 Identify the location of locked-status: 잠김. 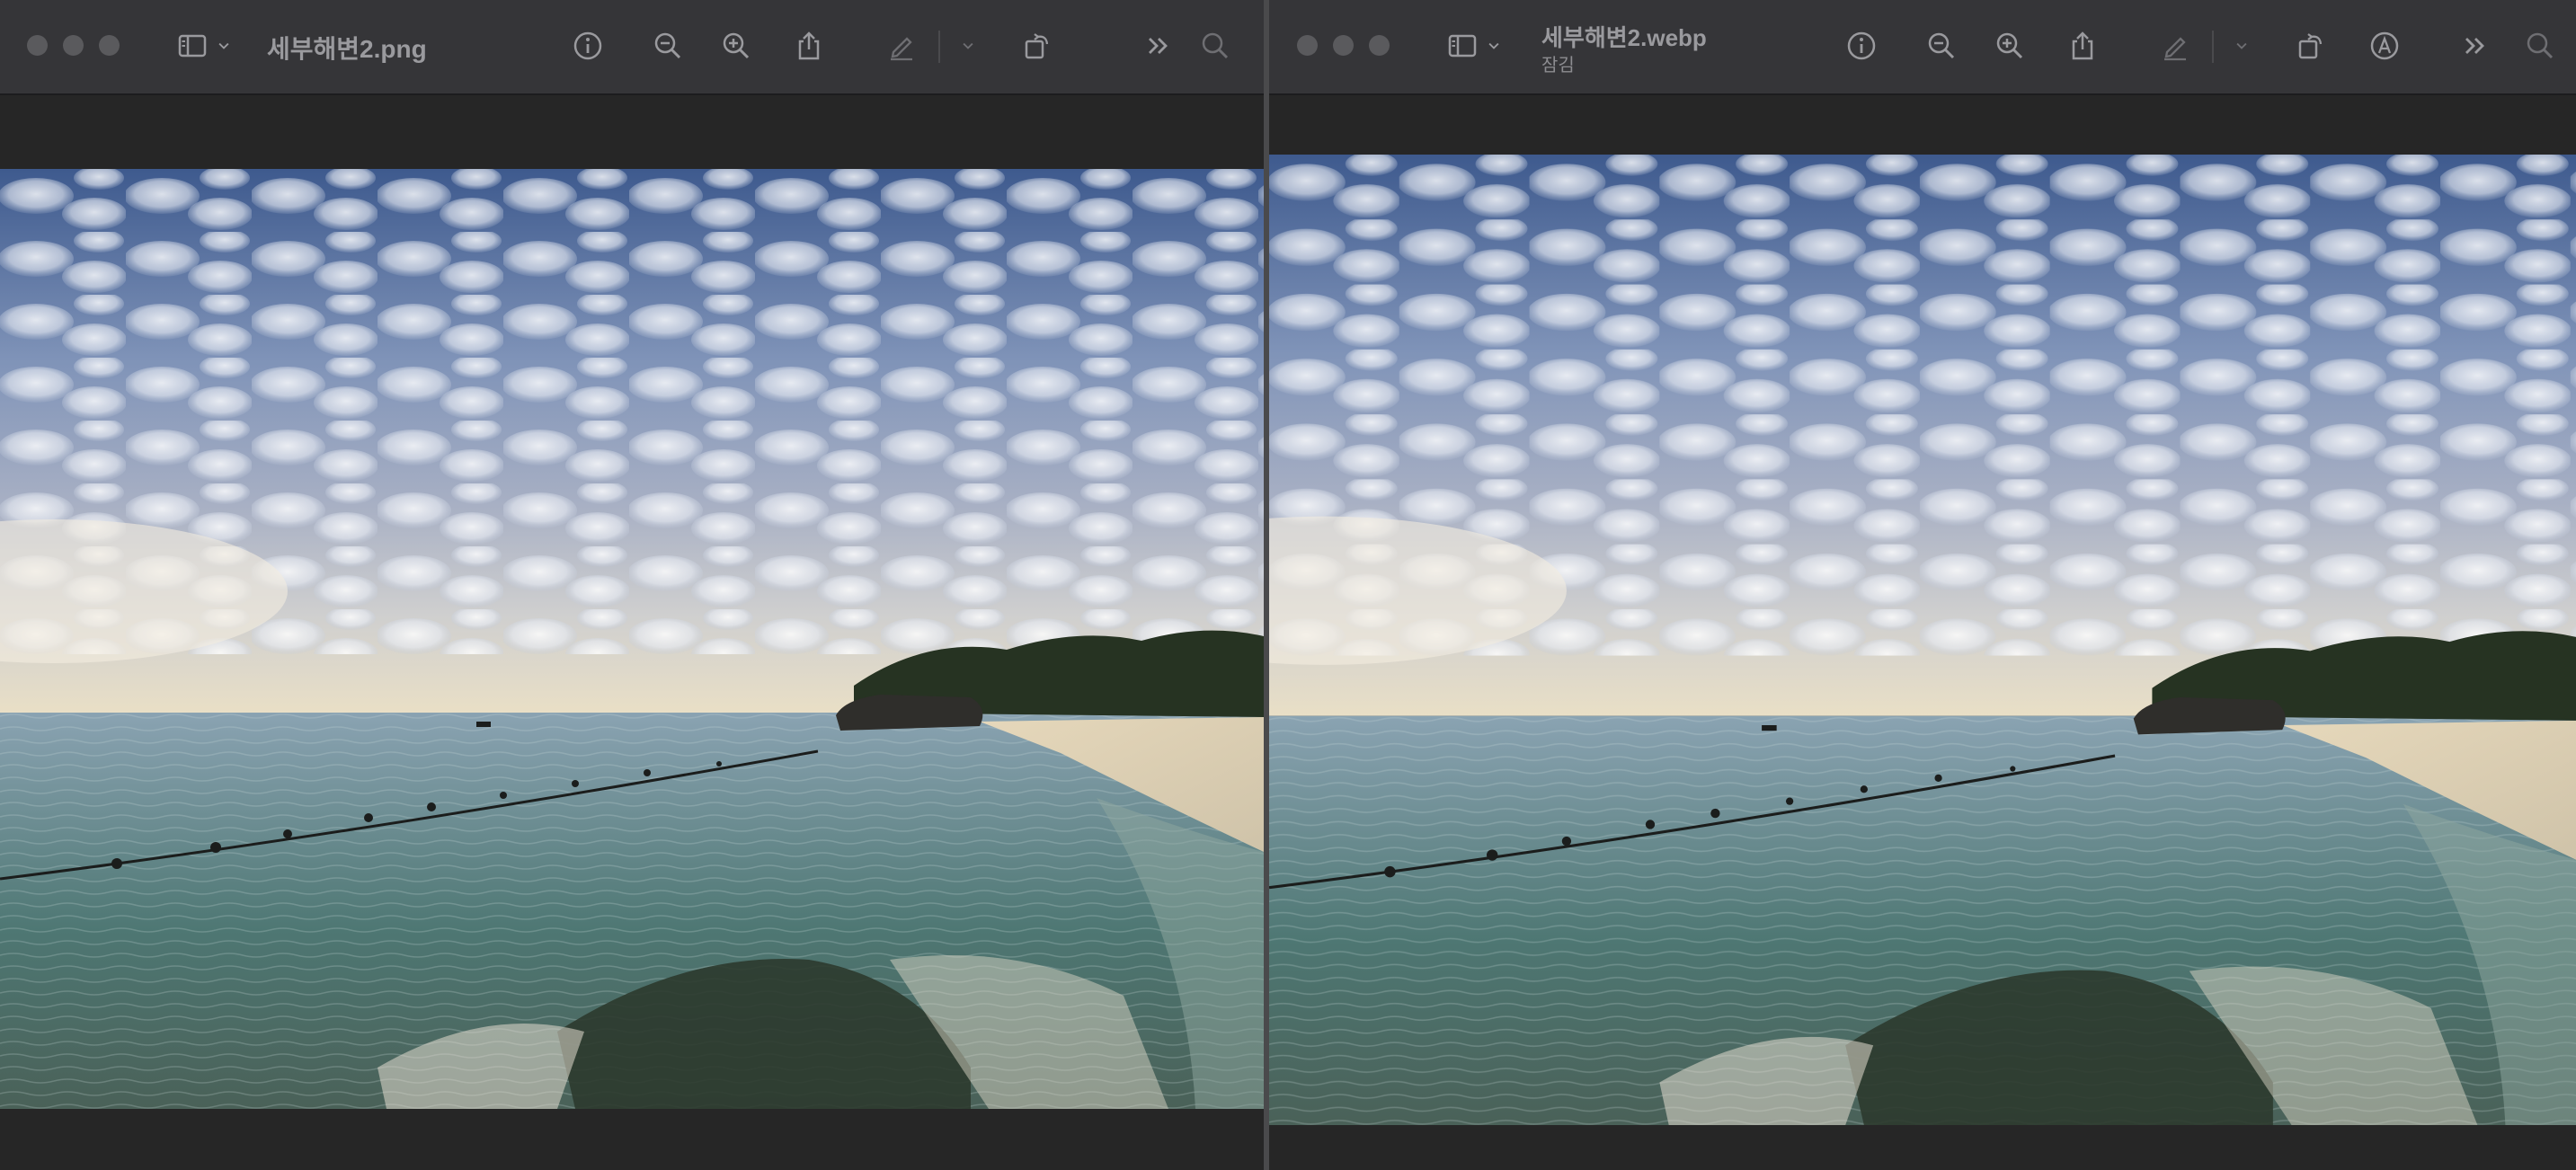
(1558, 65).